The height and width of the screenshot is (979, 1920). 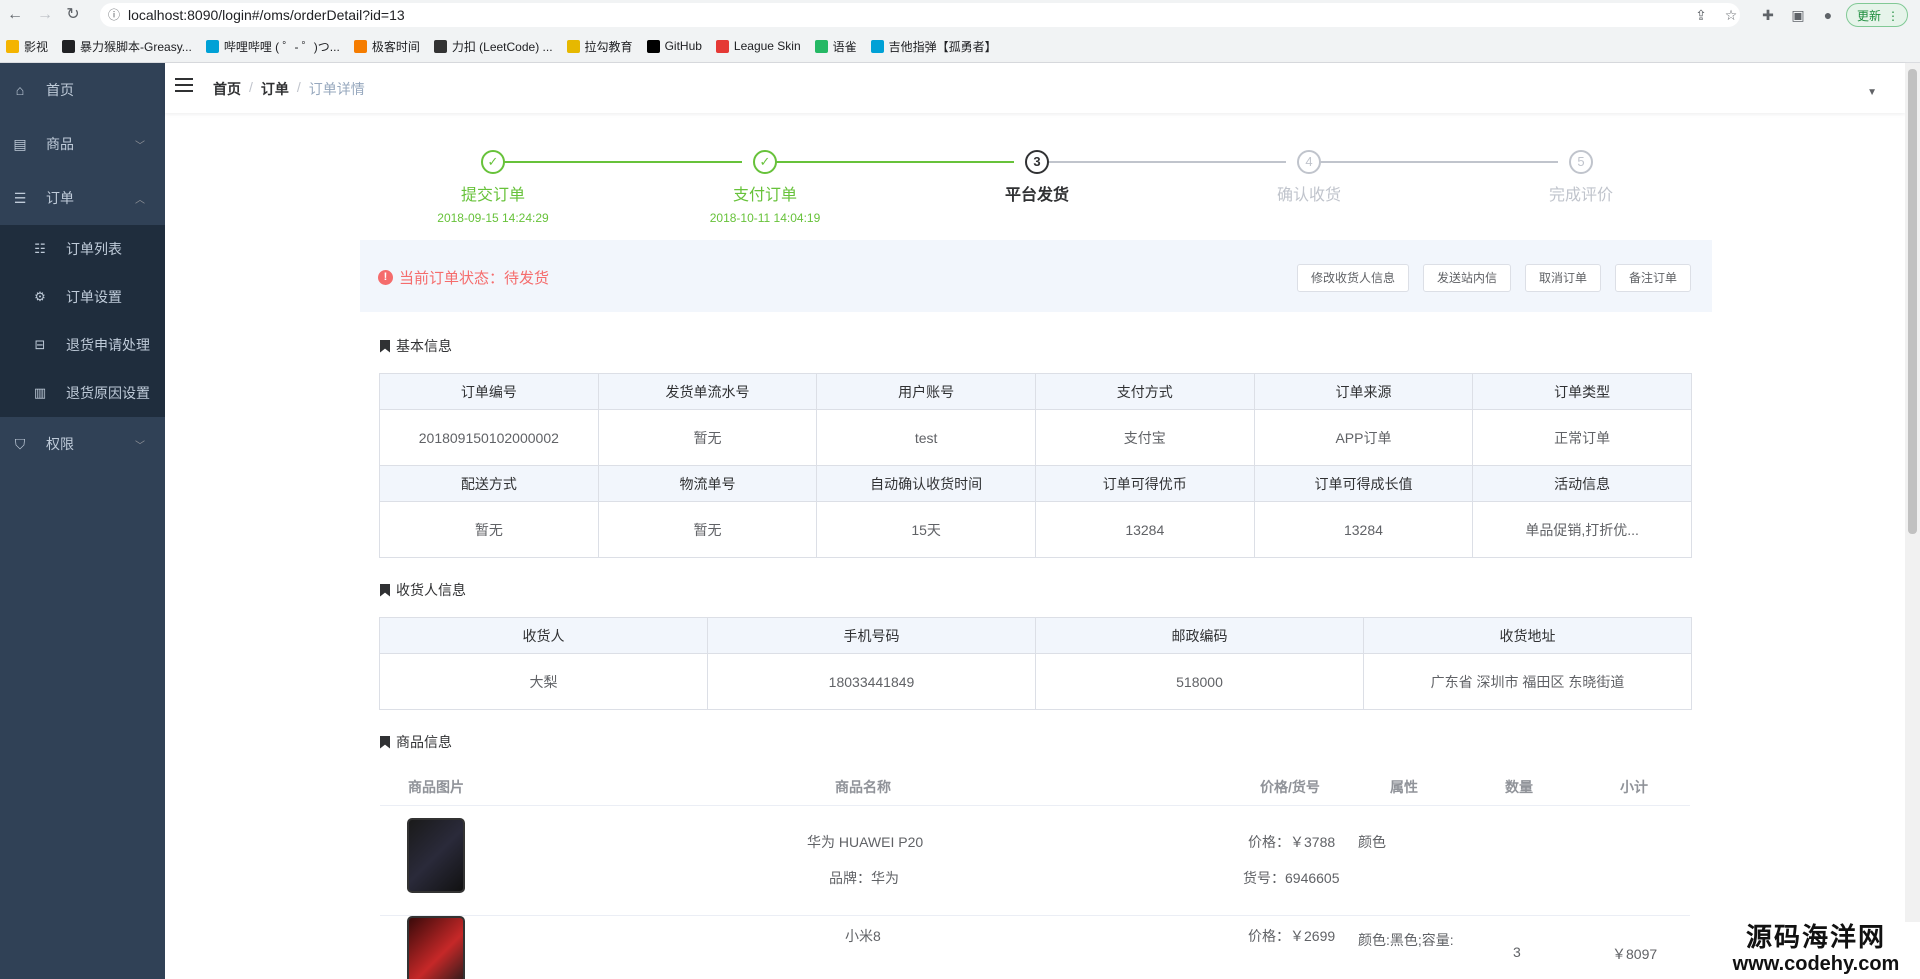 What do you see at coordinates (863, 936) in the screenshot?
I see `product-name: 小米8` at bounding box center [863, 936].